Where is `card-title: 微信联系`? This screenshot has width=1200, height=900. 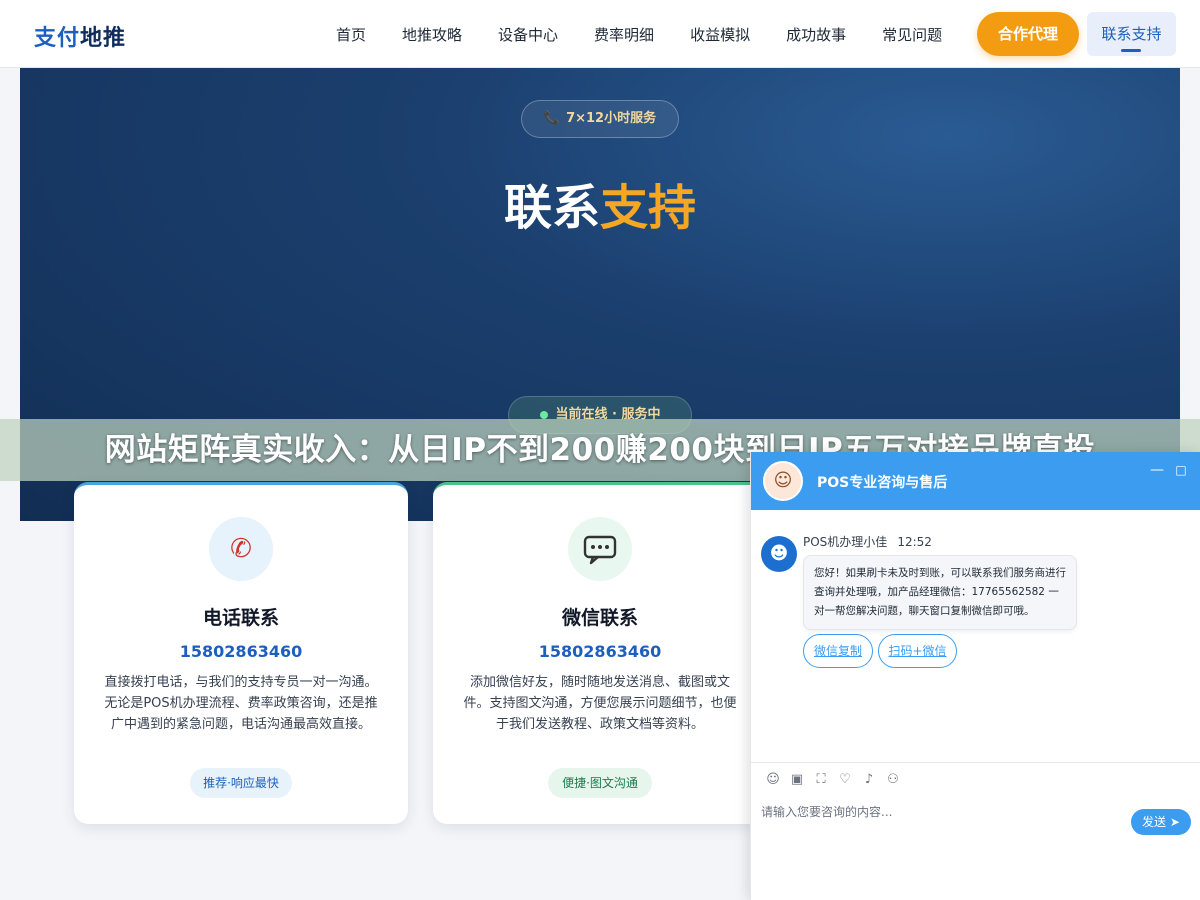 card-title: 微信联系 is located at coordinates (599, 618).